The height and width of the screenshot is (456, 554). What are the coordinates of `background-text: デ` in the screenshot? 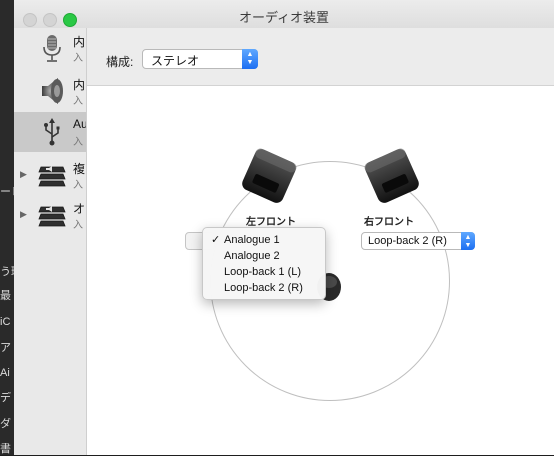 It's located at (5, 398).